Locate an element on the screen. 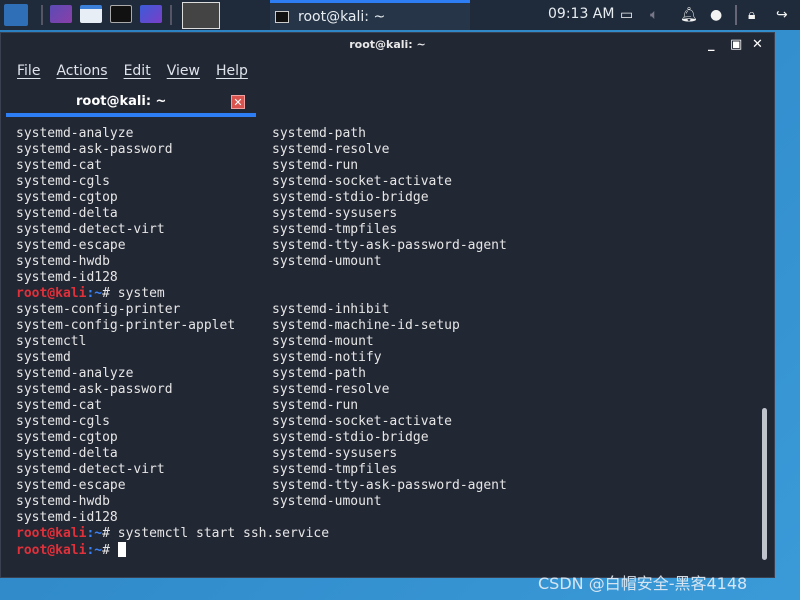  completion-item: systemd-notify is located at coordinates (327, 357).